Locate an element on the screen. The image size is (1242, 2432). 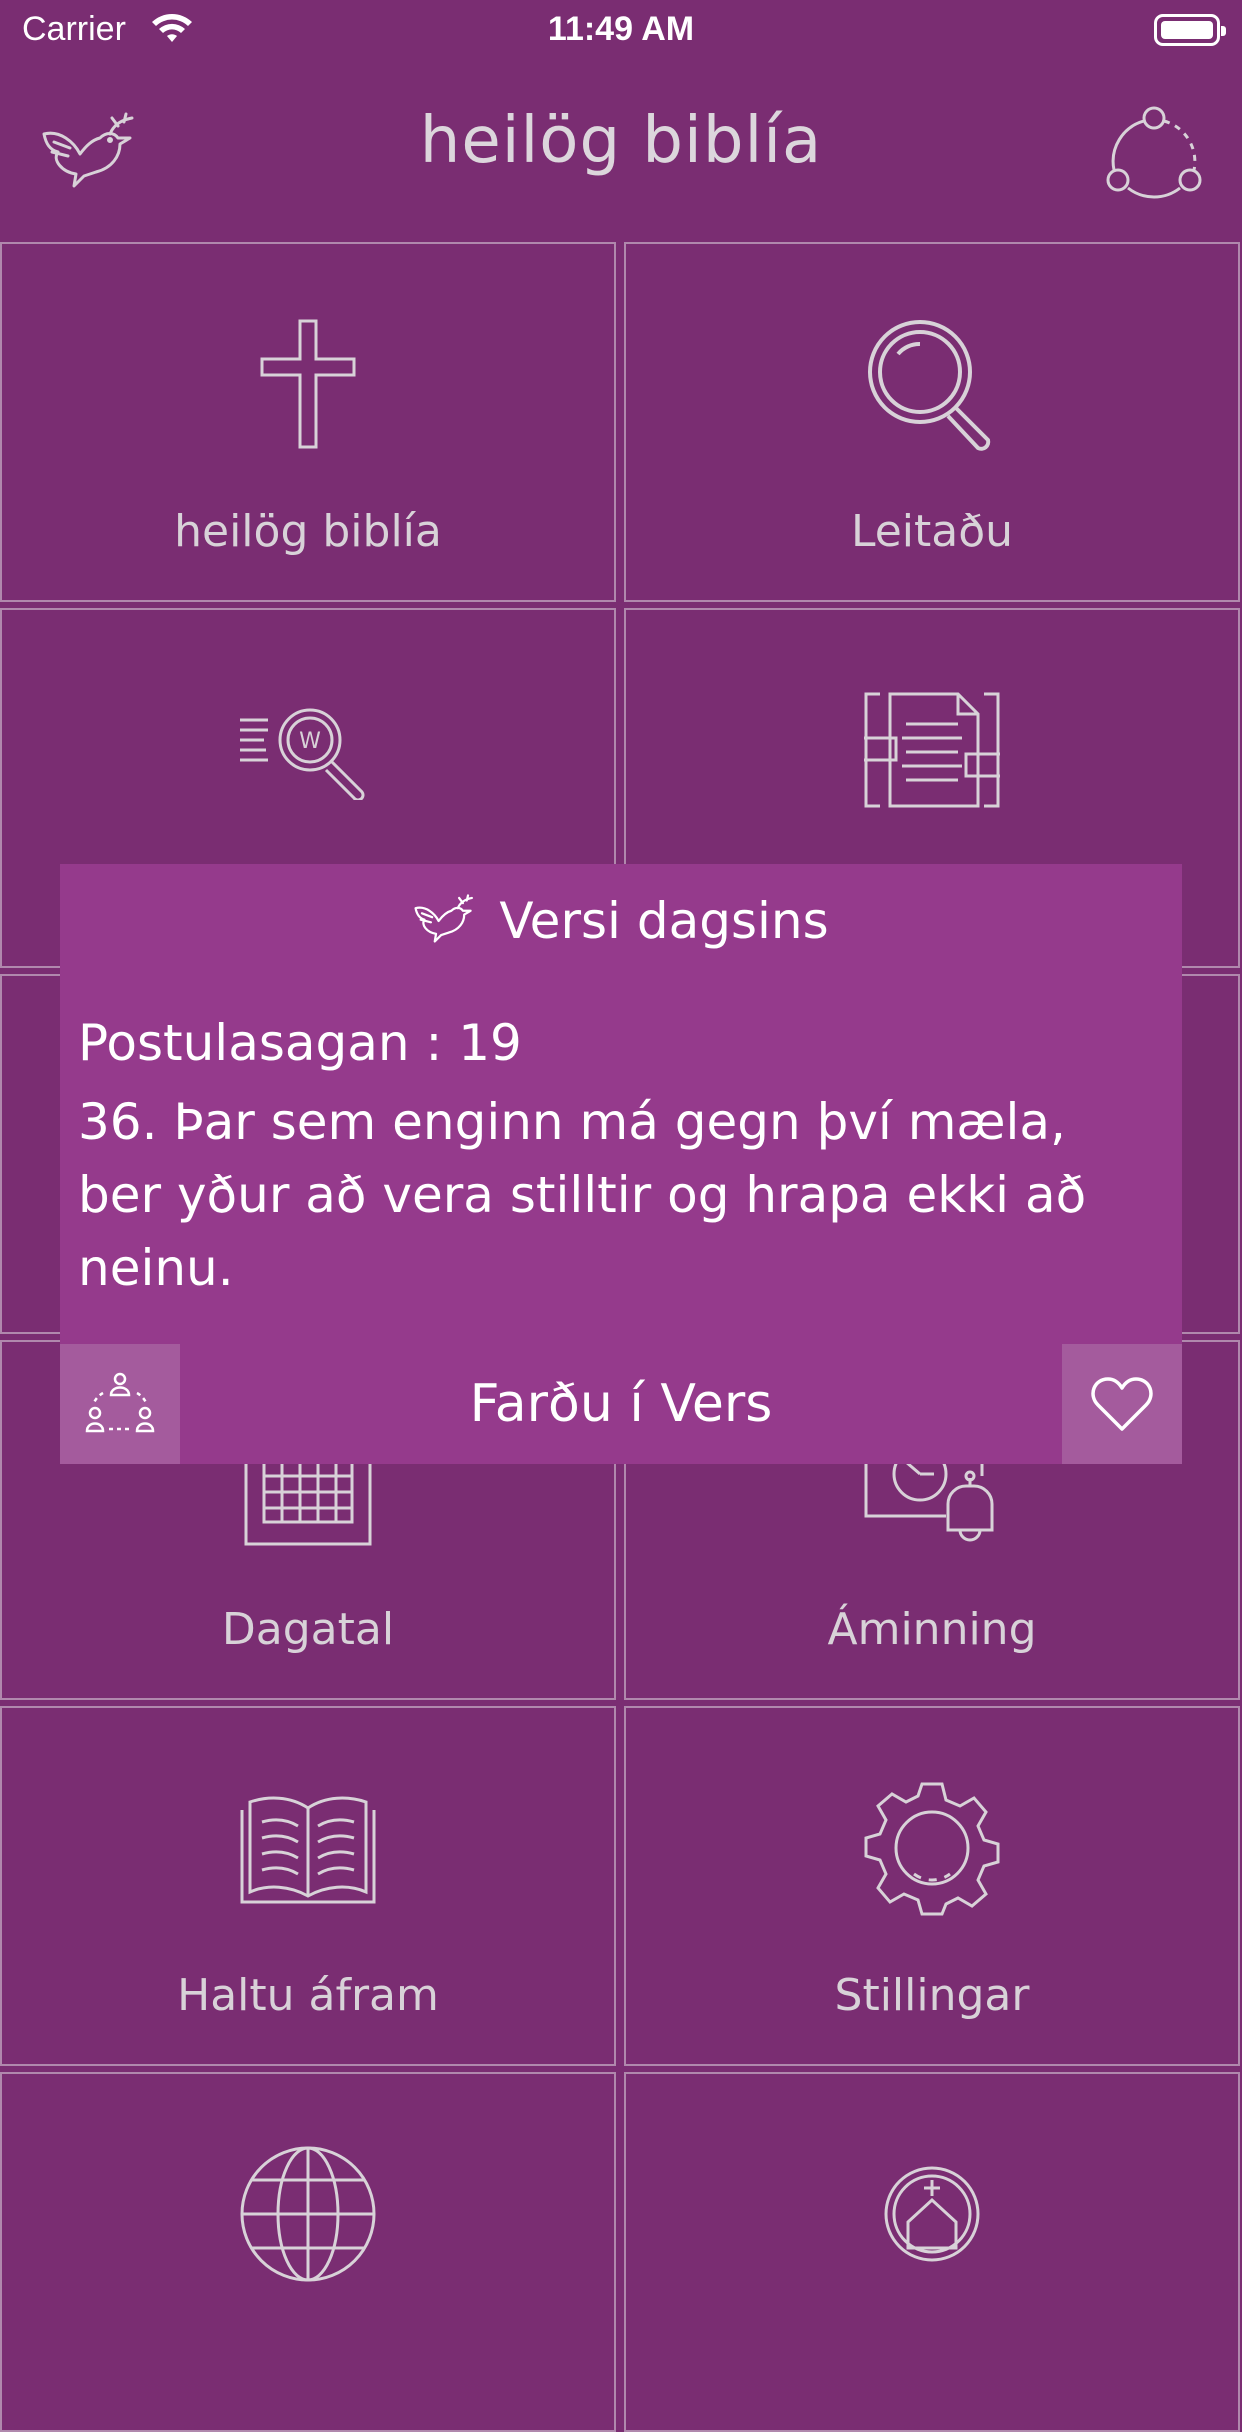
popup-title: Versi dagsins is located at coordinates (664, 921).